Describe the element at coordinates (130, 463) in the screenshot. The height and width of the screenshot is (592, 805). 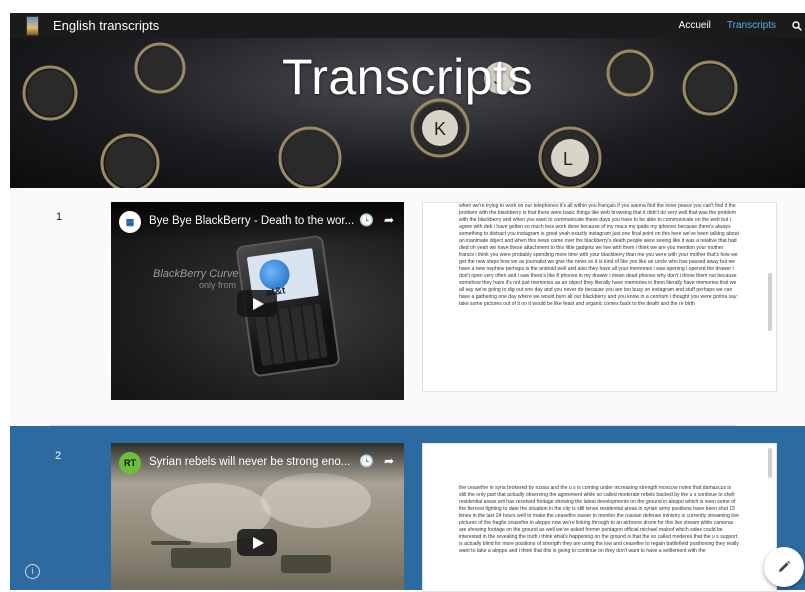
I see `rt-channel-icon: RT` at that location.